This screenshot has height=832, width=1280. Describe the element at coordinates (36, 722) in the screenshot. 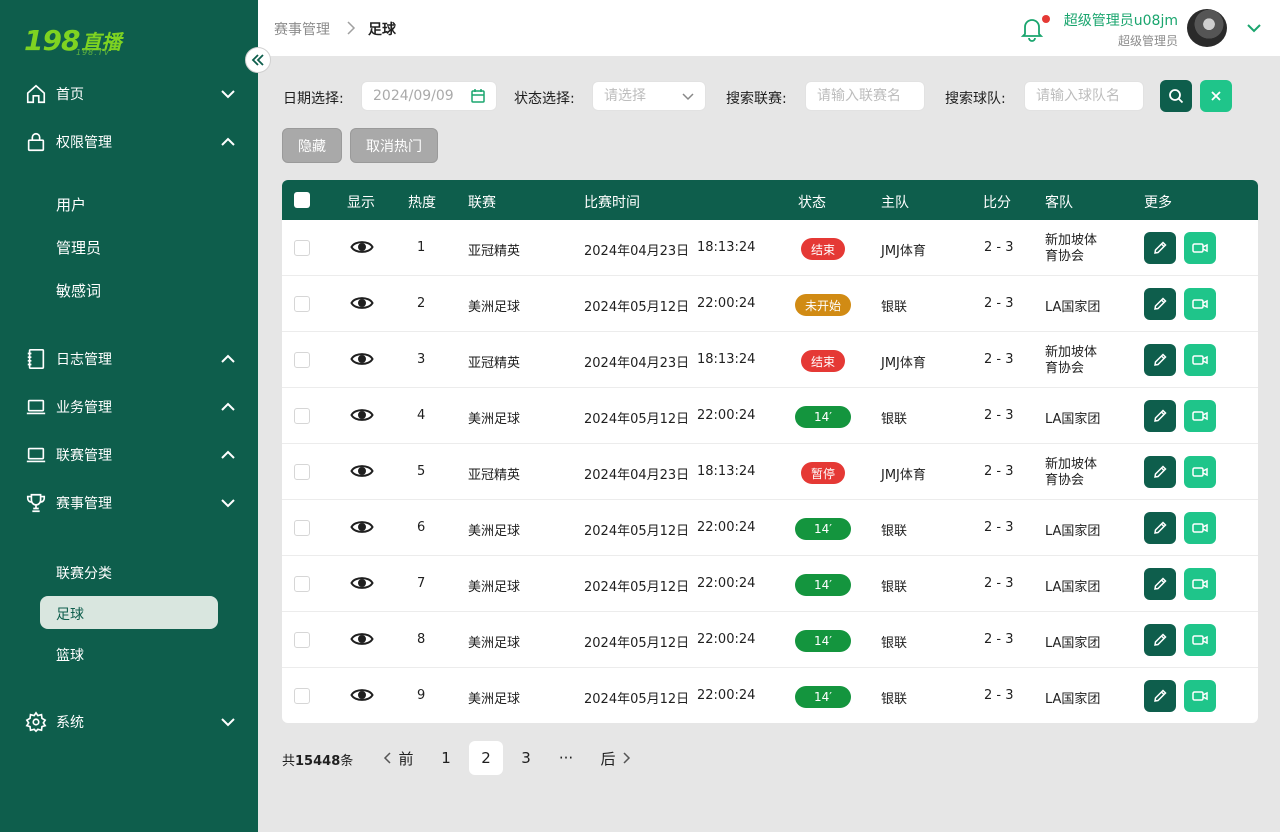

I see `gear-icon` at that location.